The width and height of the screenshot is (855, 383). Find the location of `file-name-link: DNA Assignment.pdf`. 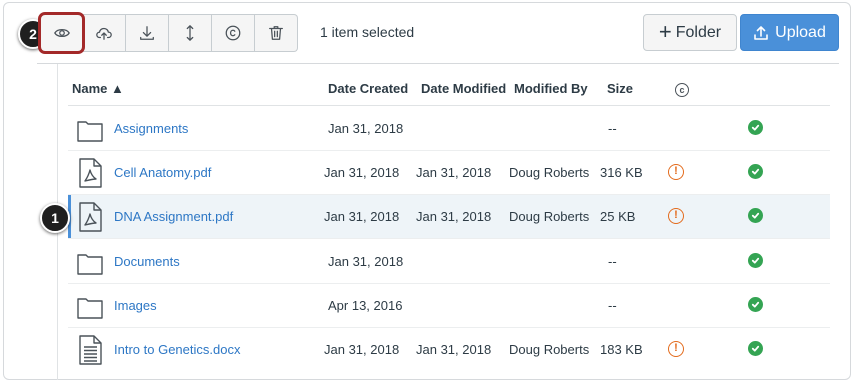

file-name-link: DNA Assignment.pdf is located at coordinates (173, 216).